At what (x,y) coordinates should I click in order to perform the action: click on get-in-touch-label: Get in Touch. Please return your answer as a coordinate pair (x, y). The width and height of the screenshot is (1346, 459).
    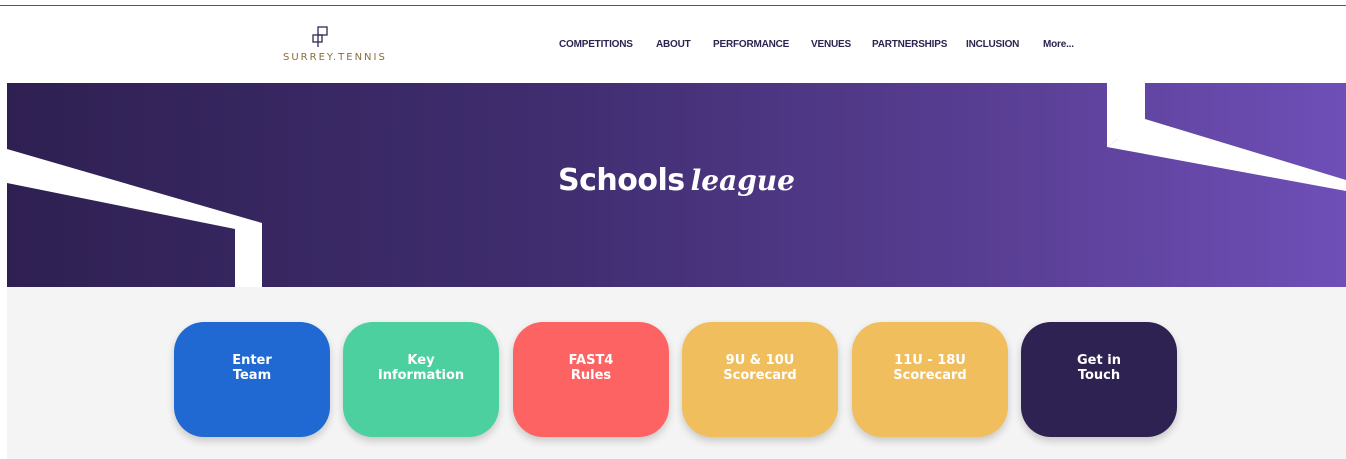
    Looking at the image, I should click on (1099, 368).